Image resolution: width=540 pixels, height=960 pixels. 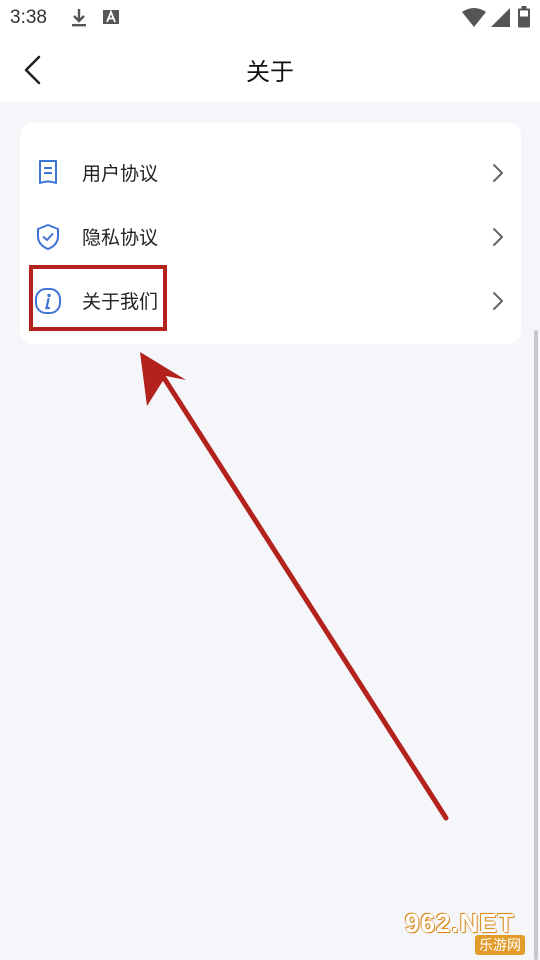 What do you see at coordinates (120, 174) in the screenshot?
I see `menu-item-label: 用户协议` at bounding box center [120, 174].